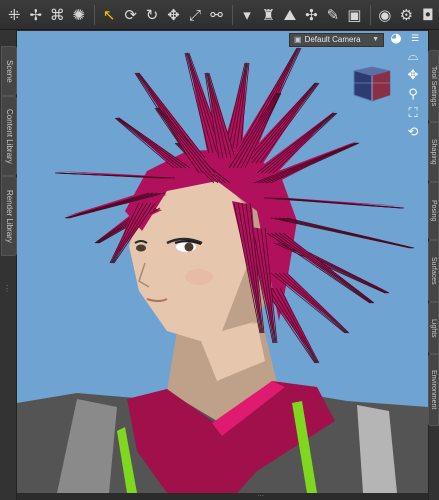  I want to click on tab-scene: Scene, so click(9, 71).